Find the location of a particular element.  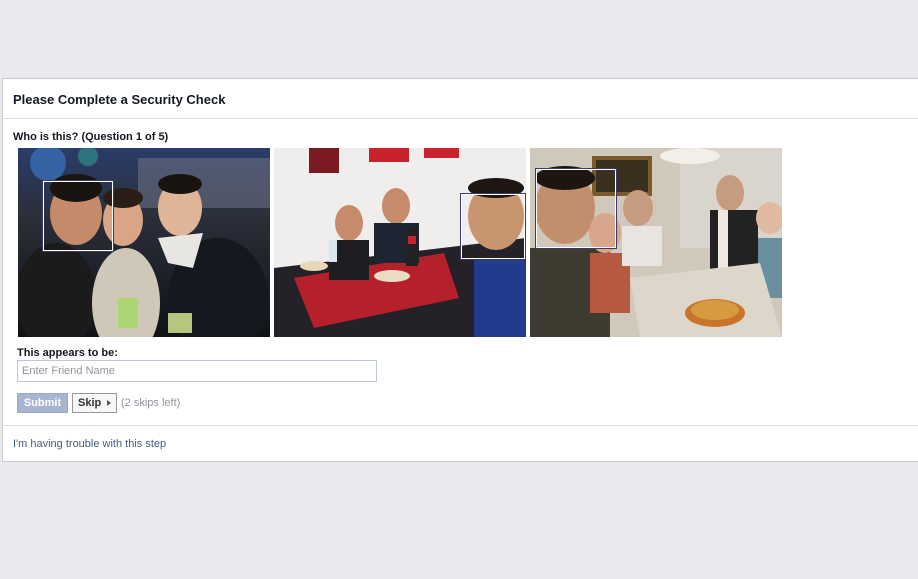

photo-dinner-party is located at coordinates (656, 242).